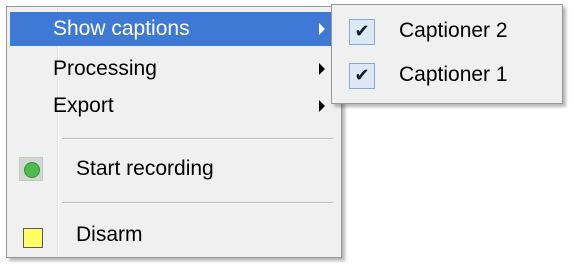 The image size is (580, 264). I want to click on menu-item-label: Export, so click(83, 105).